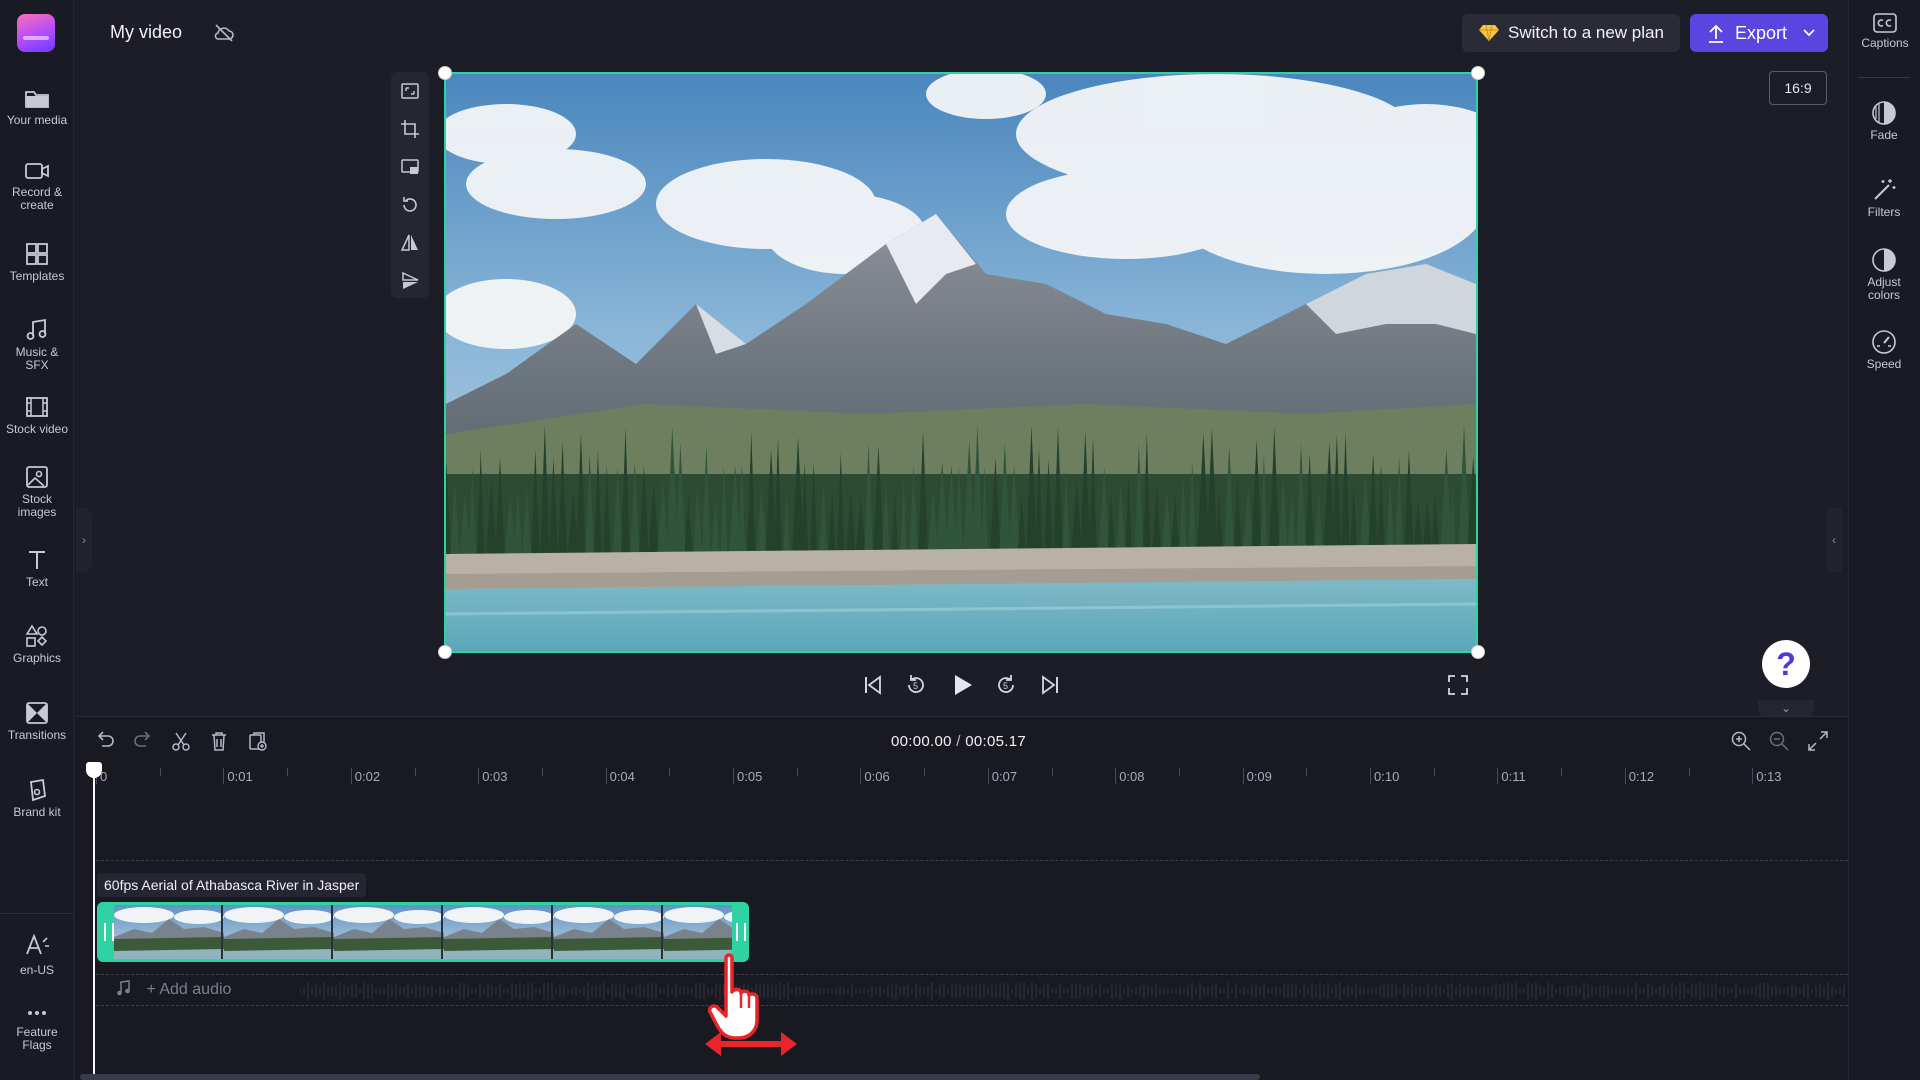 This screenshot has height=1080, width=1920. What do you see at coordinates (36, 970) in the screenshot?
I see `nav-language-label: en-US` at bounding box center [36, 970].